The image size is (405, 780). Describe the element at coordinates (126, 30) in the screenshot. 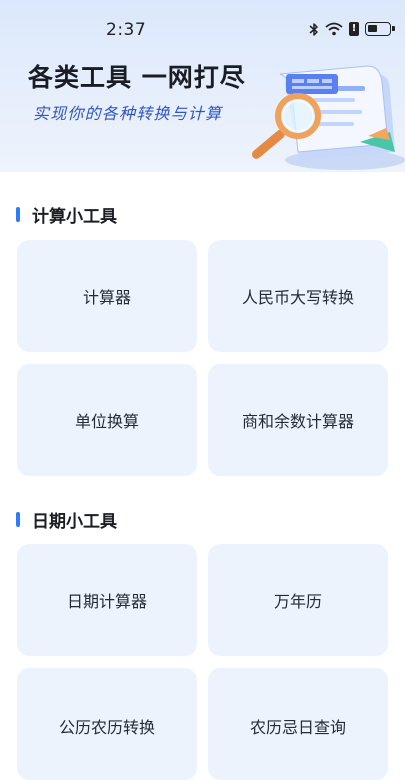

I see `status-time: 2:37` at that location.